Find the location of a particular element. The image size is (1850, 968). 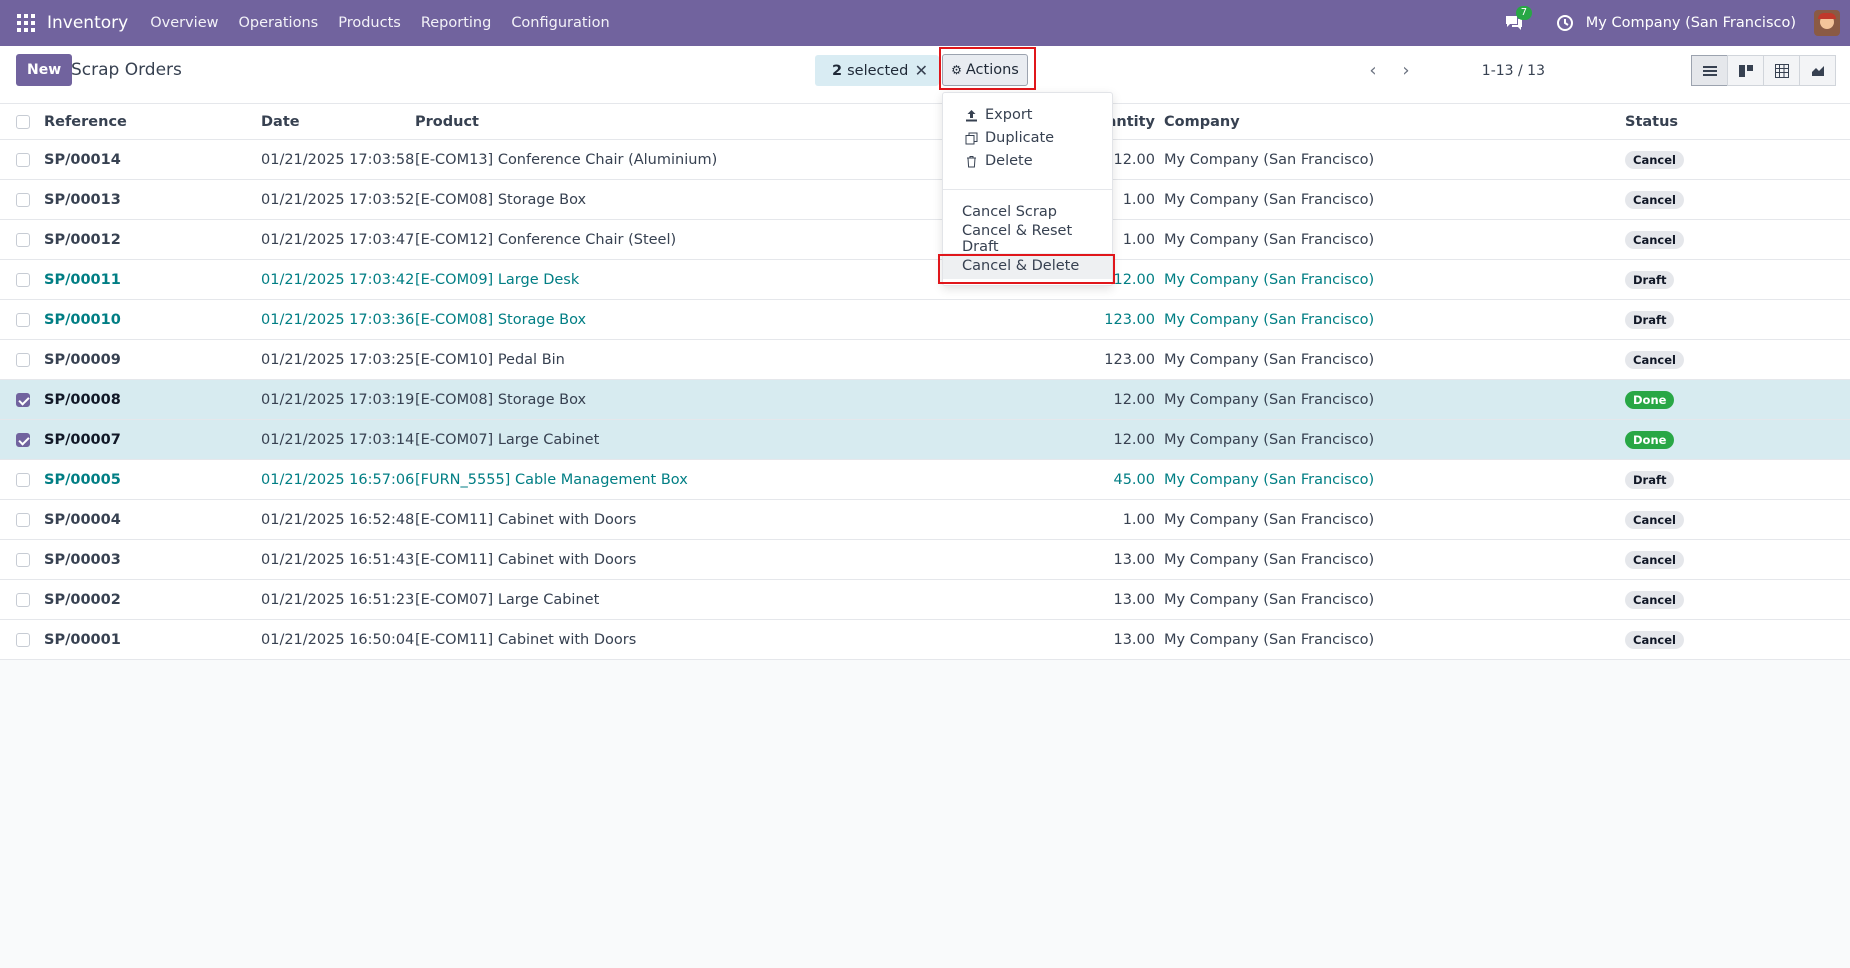

row-reference: SP/00014 is located at coordinates (82, 159).